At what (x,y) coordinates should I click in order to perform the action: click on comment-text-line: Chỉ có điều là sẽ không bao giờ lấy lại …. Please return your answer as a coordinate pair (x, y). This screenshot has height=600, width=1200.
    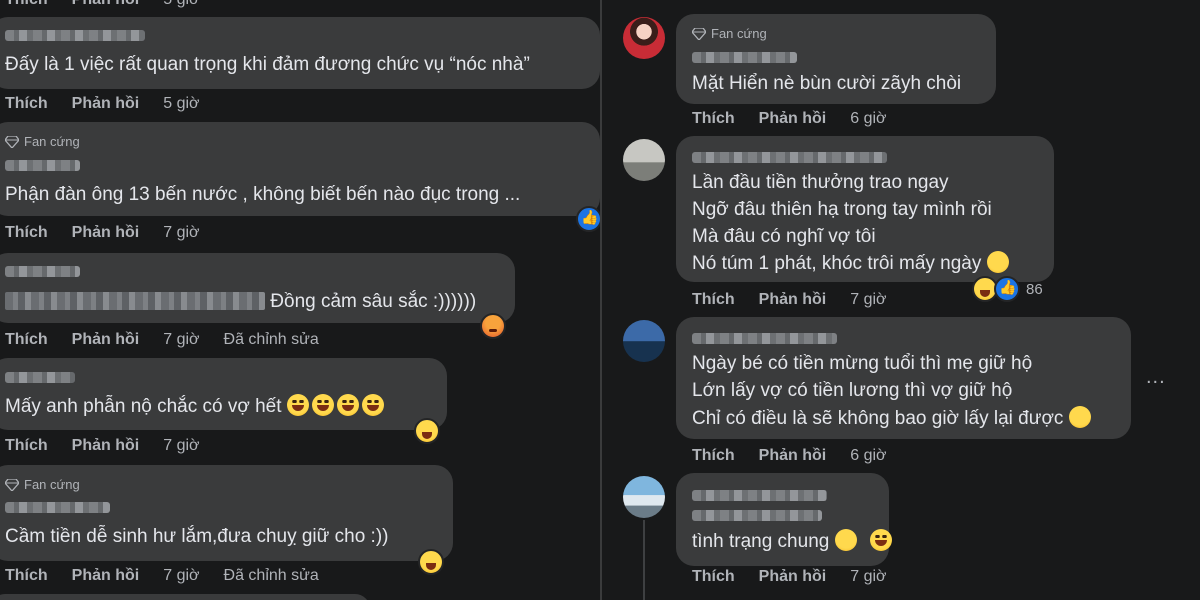
    Looking at the image, I should click on (891, 418).